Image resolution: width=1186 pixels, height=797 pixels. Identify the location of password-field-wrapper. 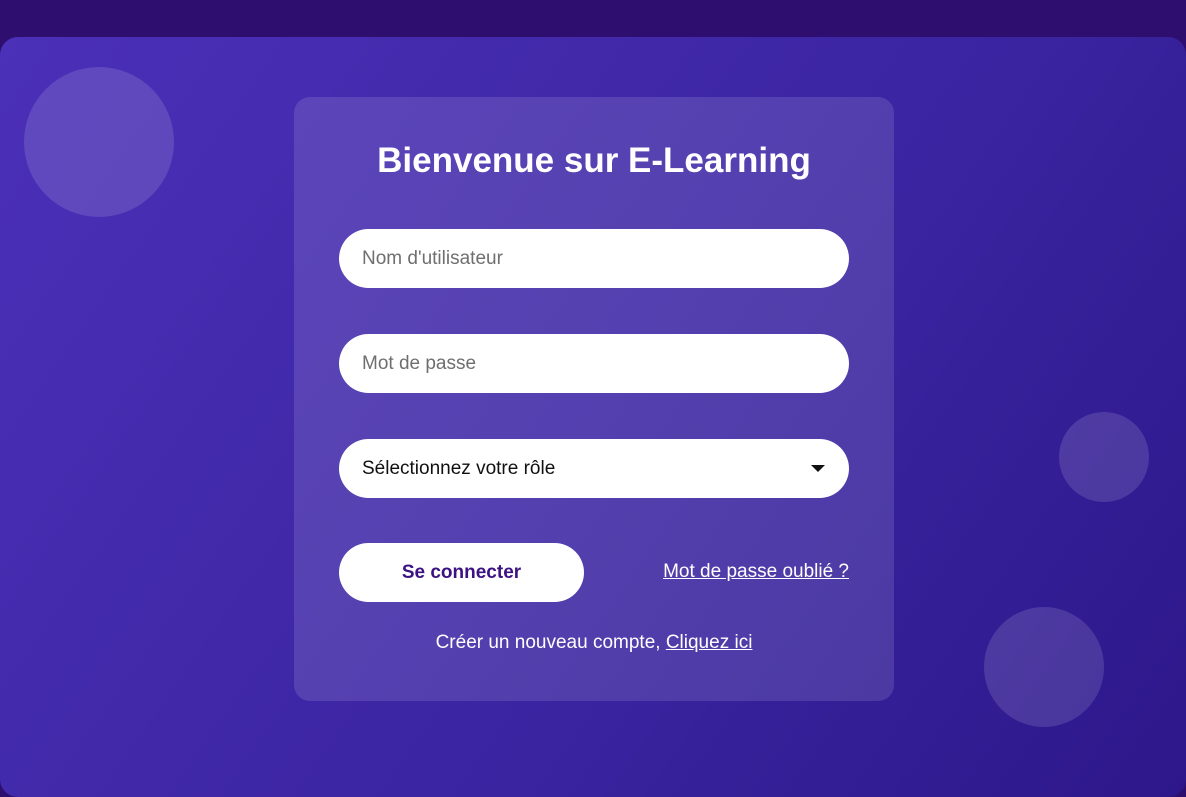
(594, 363).